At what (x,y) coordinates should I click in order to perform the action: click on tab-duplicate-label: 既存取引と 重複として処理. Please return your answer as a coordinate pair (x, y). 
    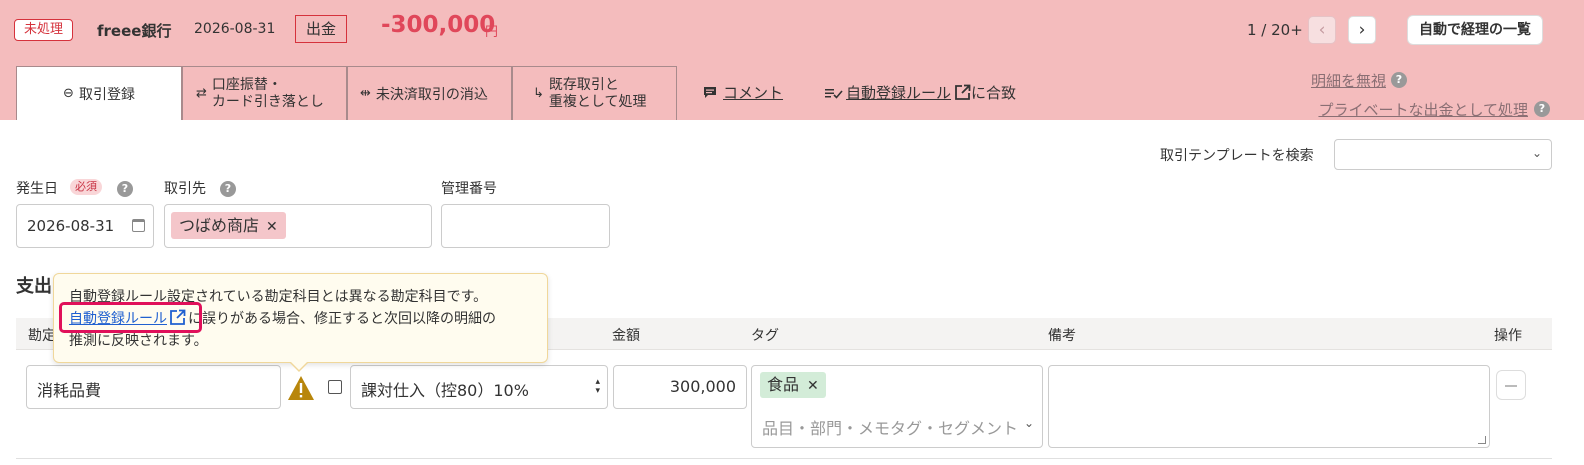
    Looking at the image, I should click on (598, 94).